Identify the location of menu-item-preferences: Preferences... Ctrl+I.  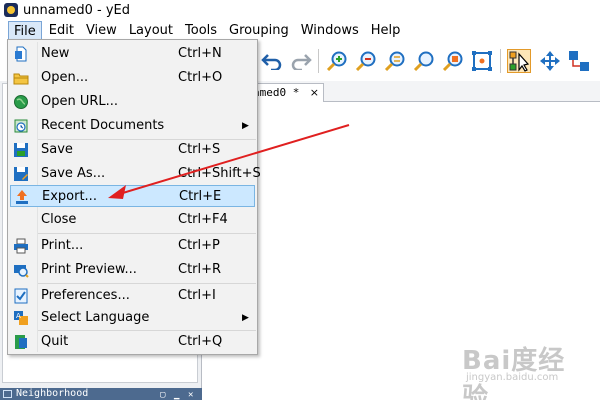
(132, 296).